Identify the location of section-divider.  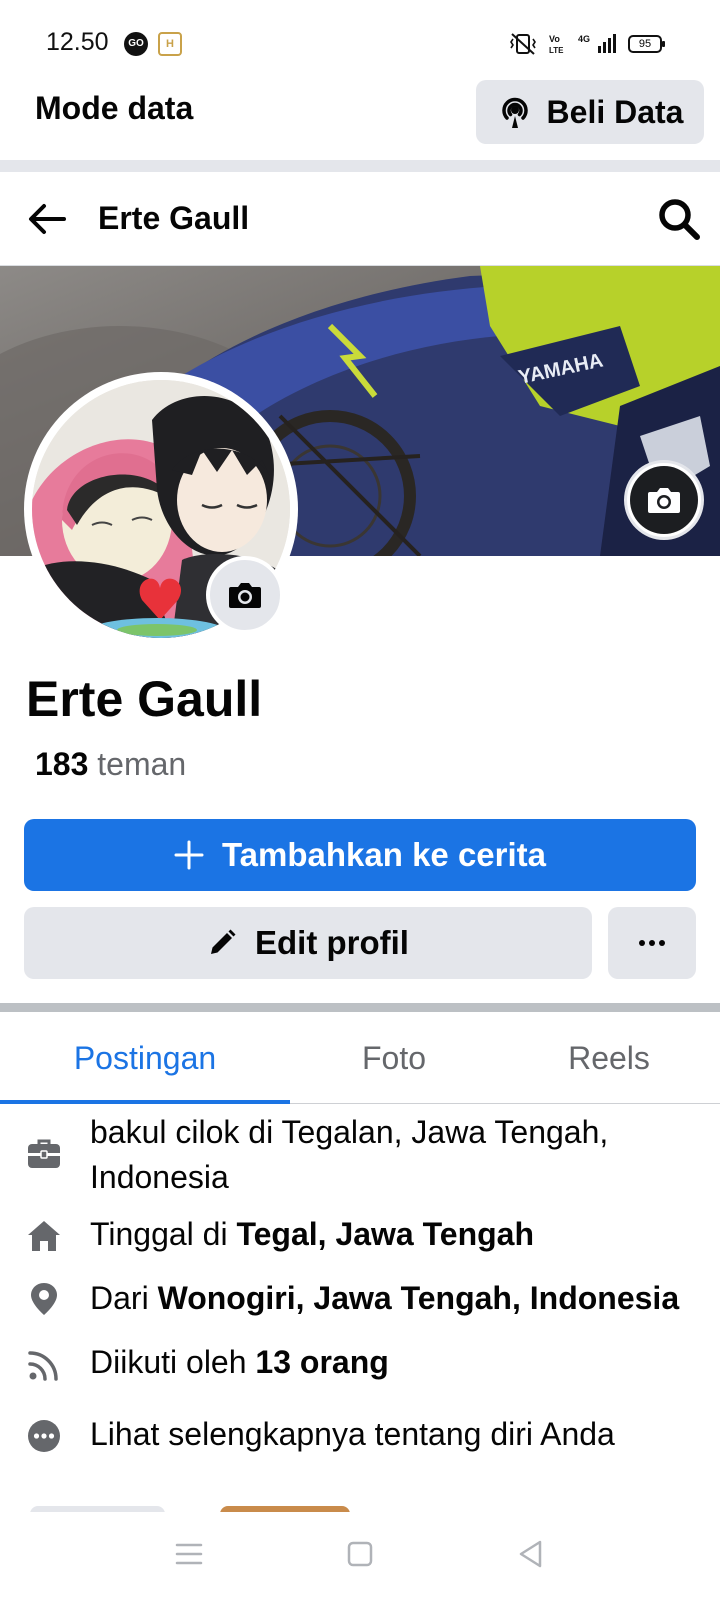
(360, 1007).